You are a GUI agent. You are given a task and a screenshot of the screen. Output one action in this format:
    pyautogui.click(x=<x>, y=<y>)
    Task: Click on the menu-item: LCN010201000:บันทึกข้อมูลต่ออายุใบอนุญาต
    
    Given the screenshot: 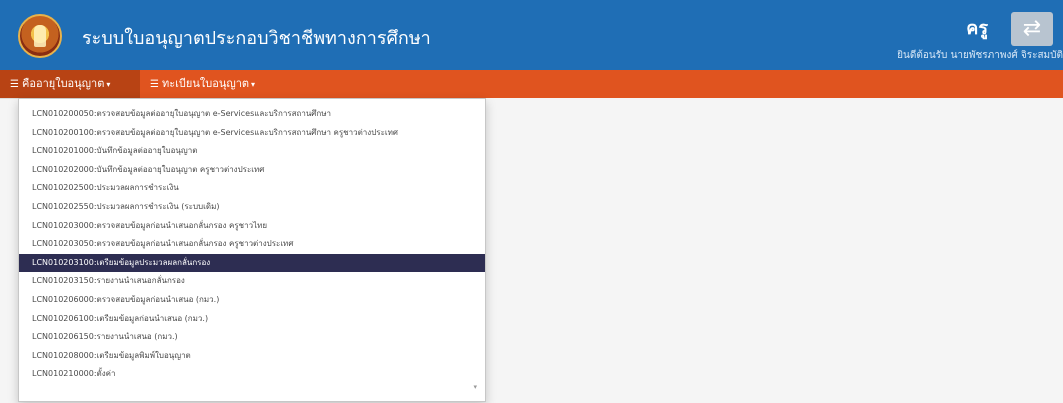 What is the action you would take?
    pyautogui.click(x=252, y=151)
    